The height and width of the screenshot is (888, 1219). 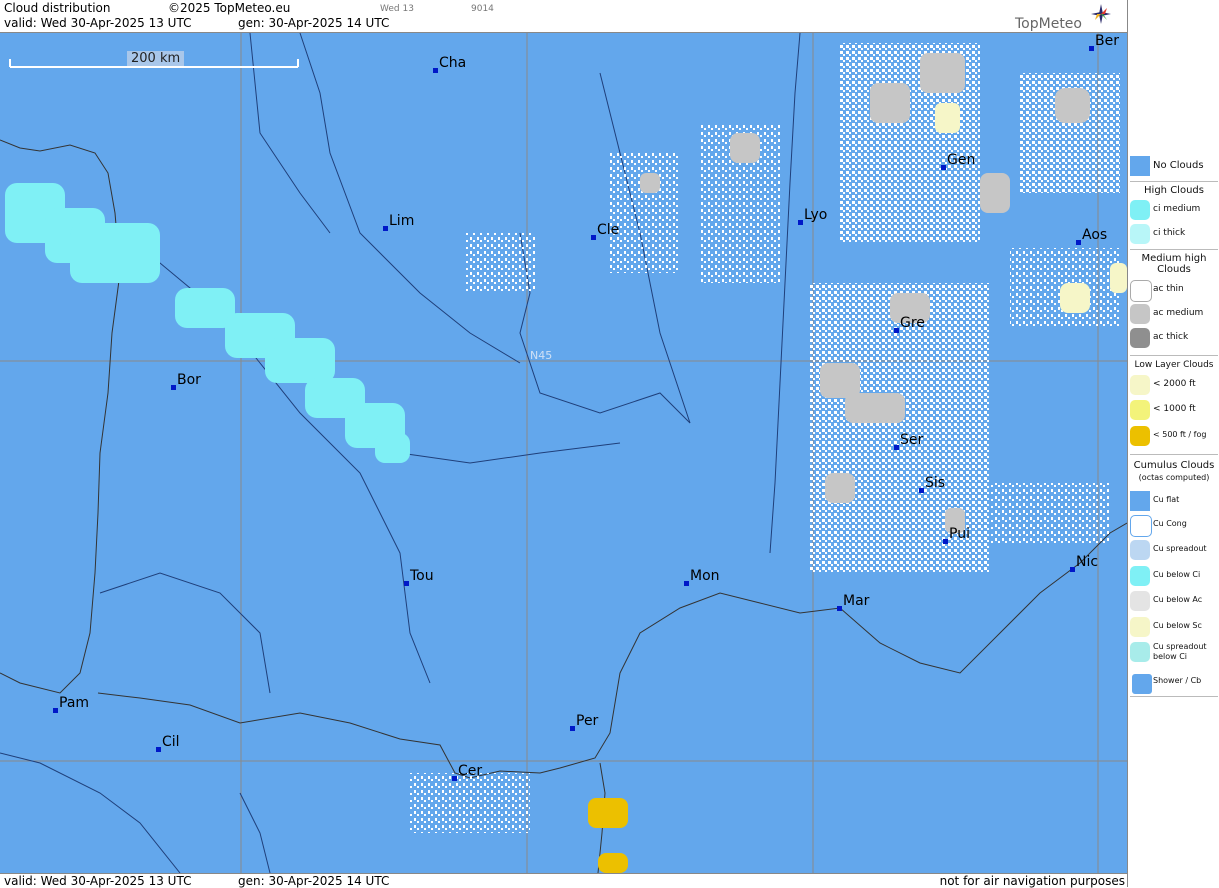 What do you see at coordinates (1178, 165) in the screenshot?
I see `legend-label: No Clouds` at bounding box center [1178, 165].